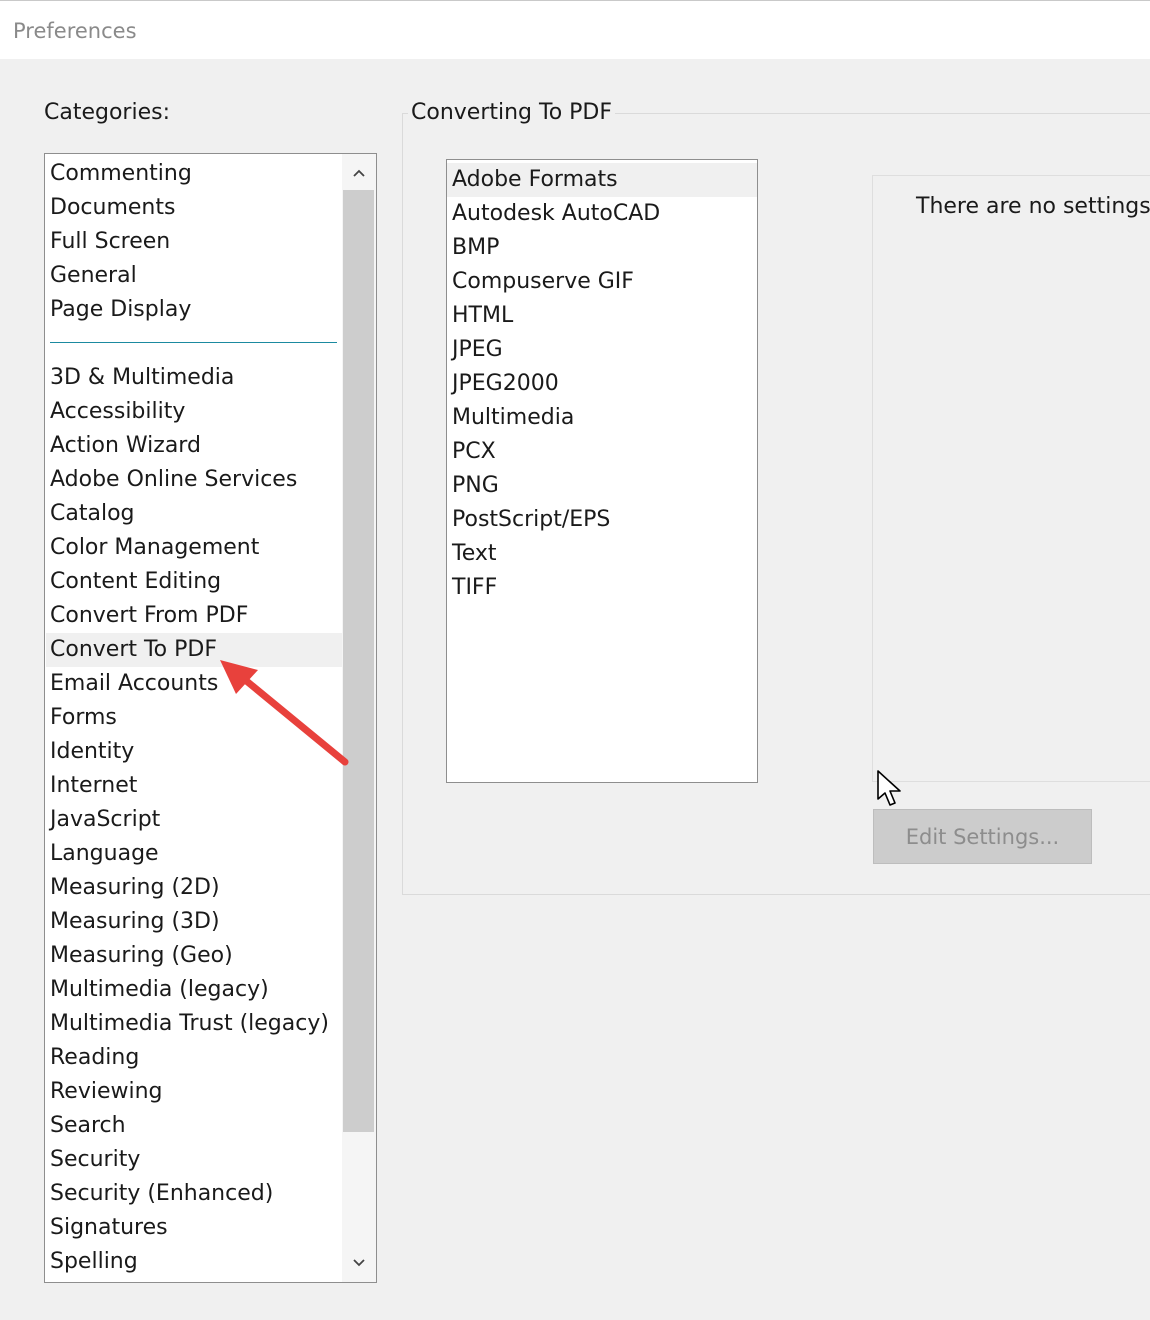 Image resolution: width=1150 pixels, height=1320 pixels. I want to click on format-item: PostScript/EPS, so click(602, 520).